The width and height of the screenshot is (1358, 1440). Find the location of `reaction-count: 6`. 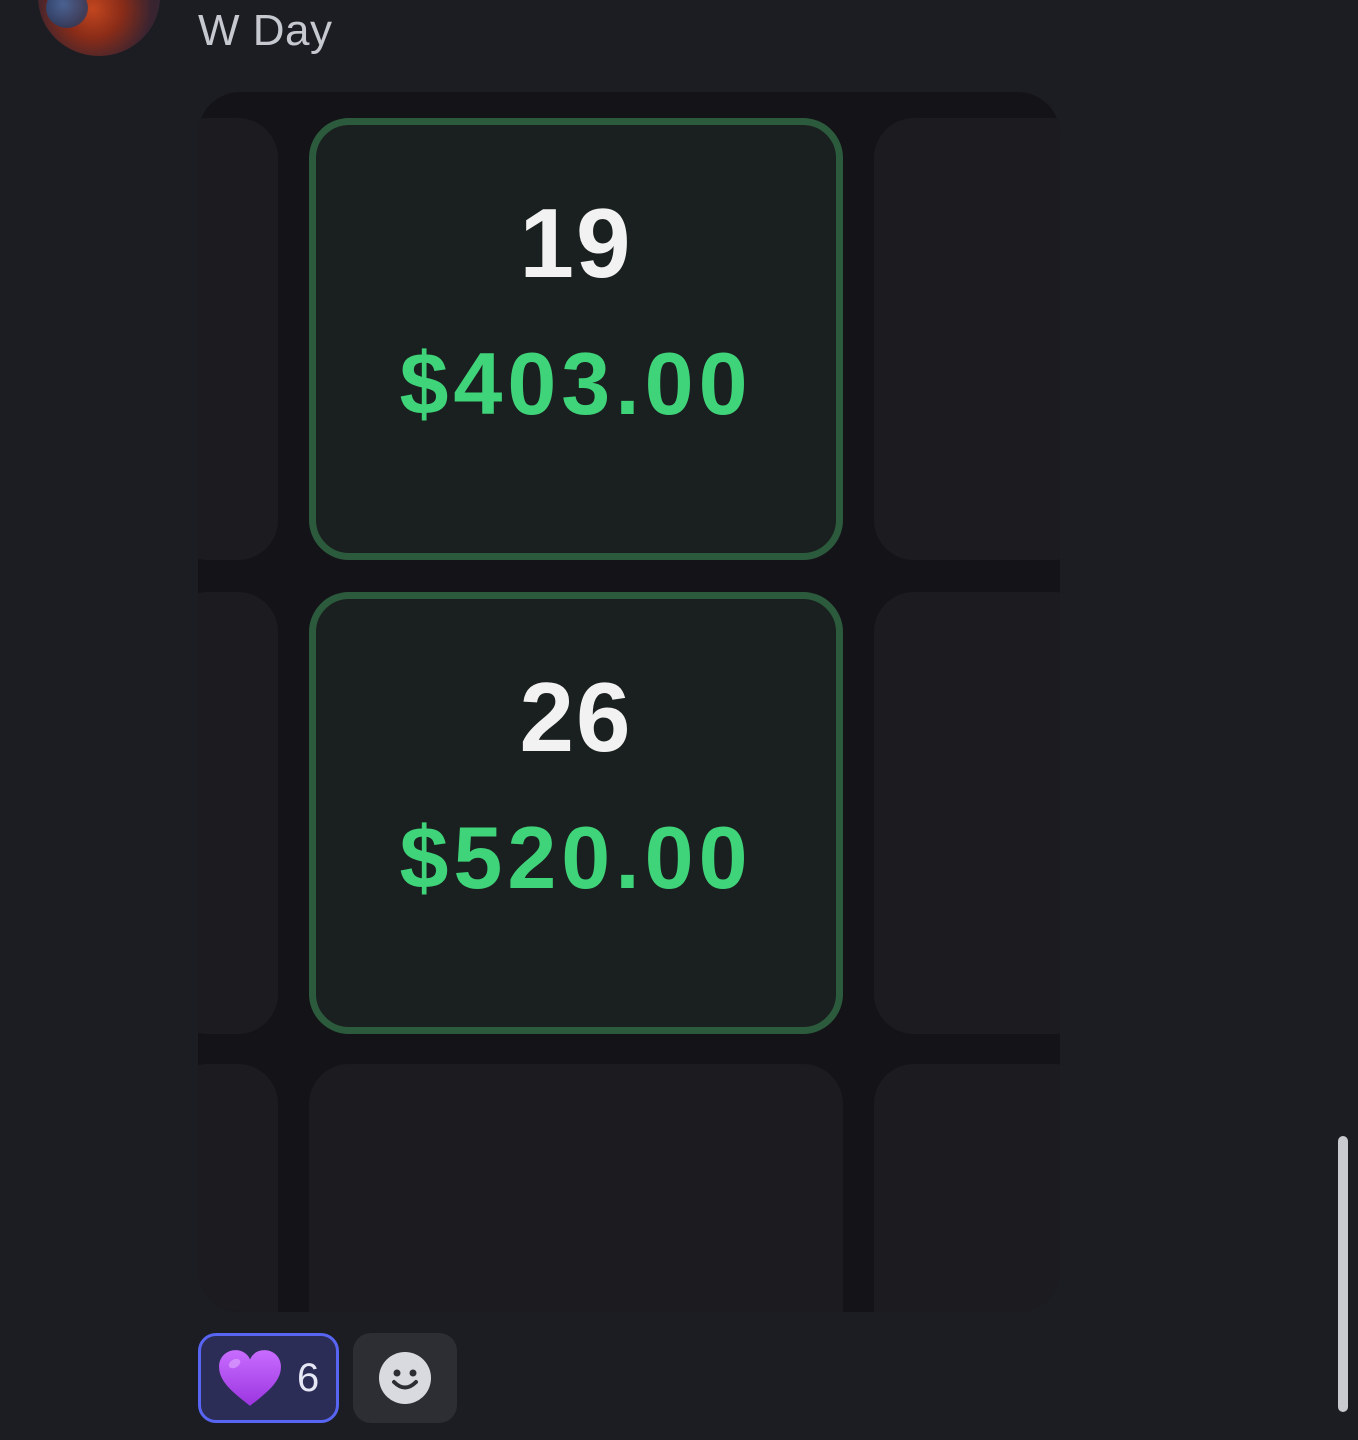

reaction-count: 6 is located at coordinates (308, 1377).